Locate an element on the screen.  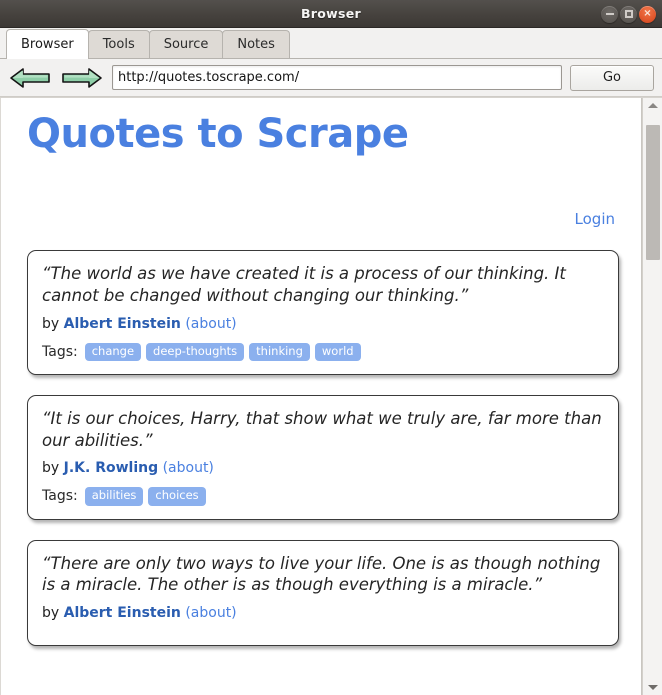
maximize-button is located at coordinates (628, 14).